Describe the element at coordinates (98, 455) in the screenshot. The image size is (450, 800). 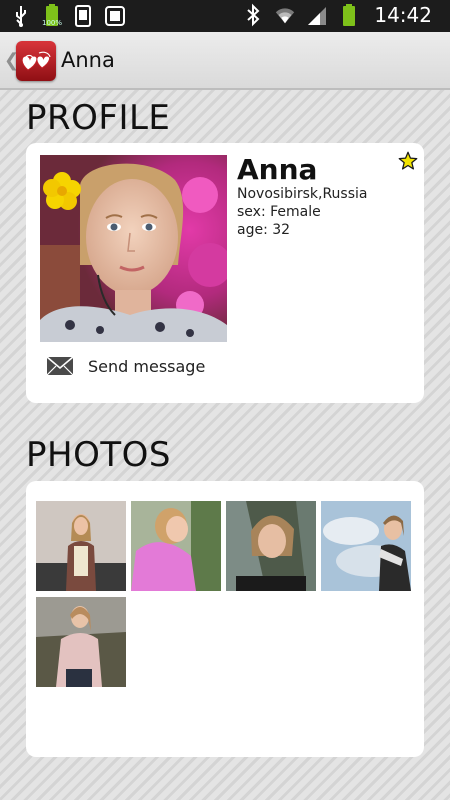
I see `photos-heading: PHOTOS` at that location.